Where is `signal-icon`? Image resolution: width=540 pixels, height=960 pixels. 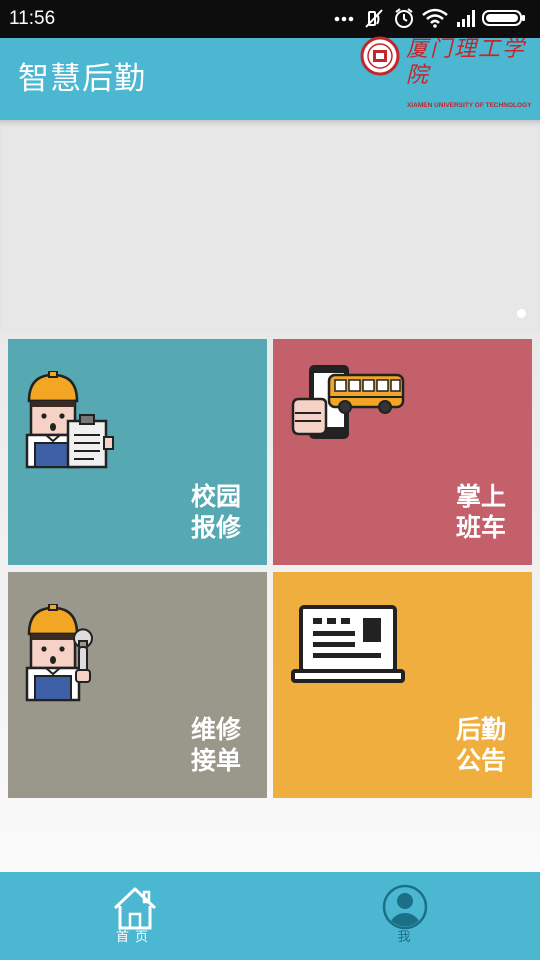 signal-icon is located at coordinates (466, 18).